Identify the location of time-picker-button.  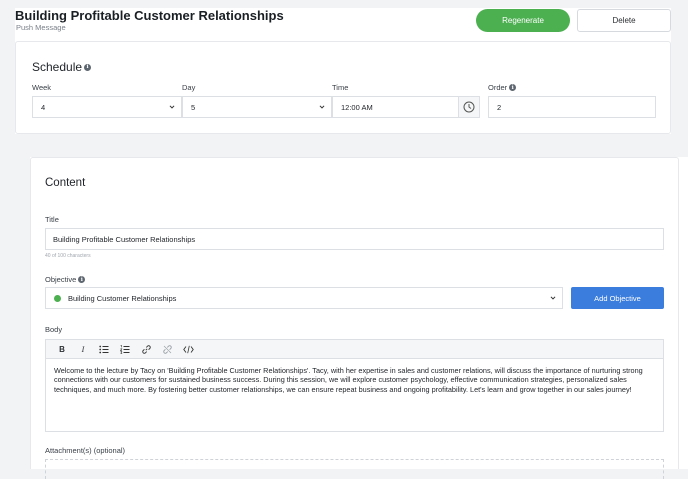
(469, 107).